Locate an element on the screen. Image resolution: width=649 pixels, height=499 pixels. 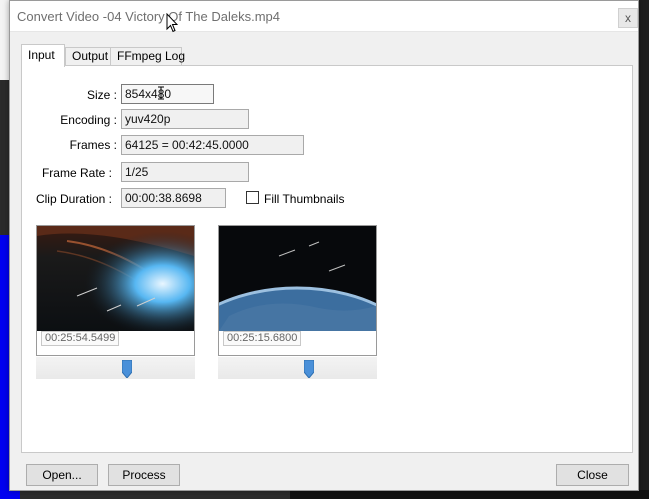
fill-thumbnails-label: Fill Thumbnails is located at coordinates (304, 199).